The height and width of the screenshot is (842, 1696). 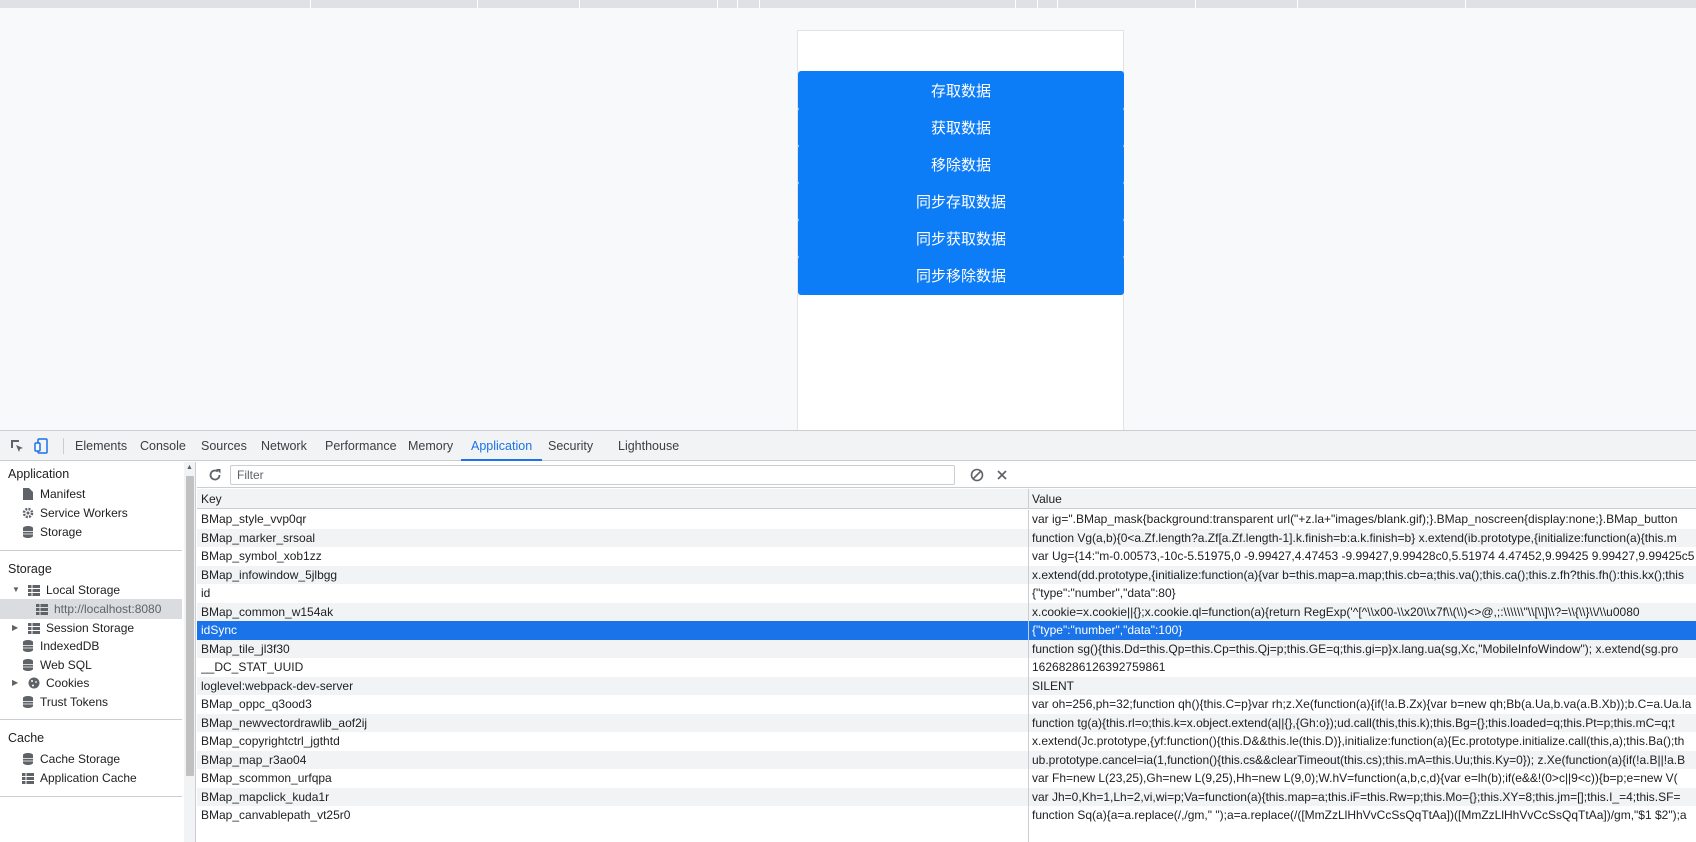 What do you see at coordinates (17, 590) in the screenshot?
I see `expand-arrow-icon: ▼` at bounding box center [17, 590].